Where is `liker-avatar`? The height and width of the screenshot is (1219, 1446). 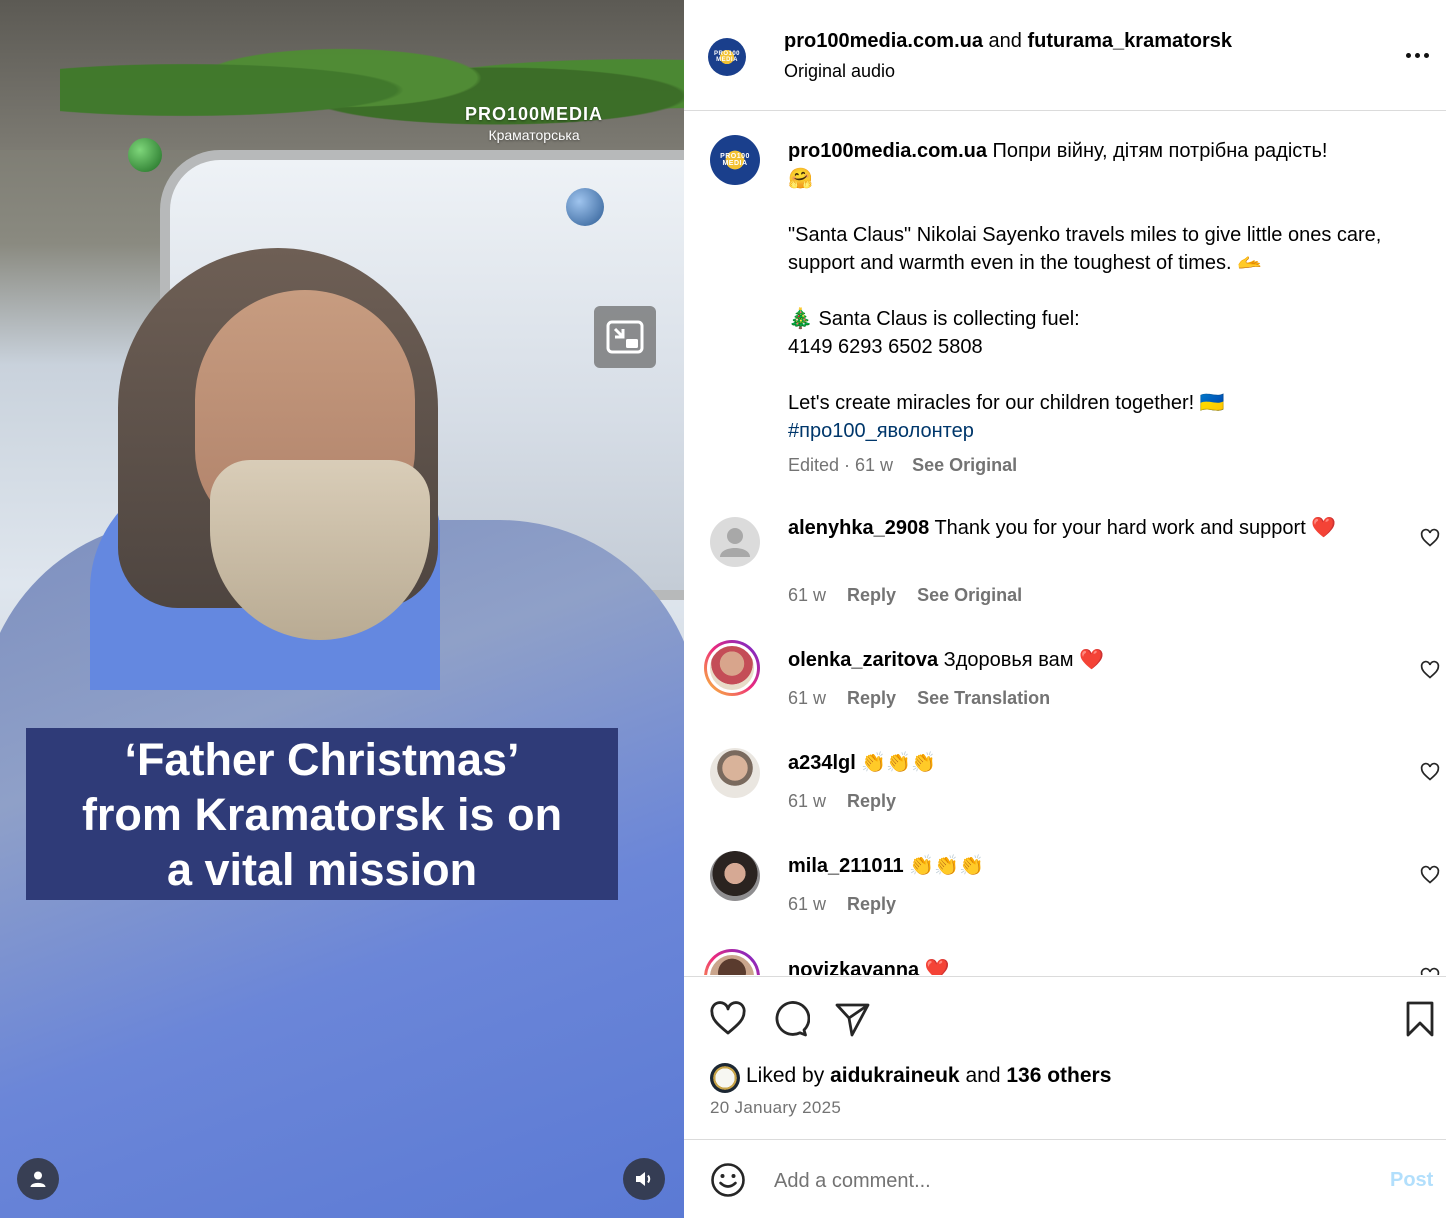
liker-avatar is located at coordinates (725, 1078).